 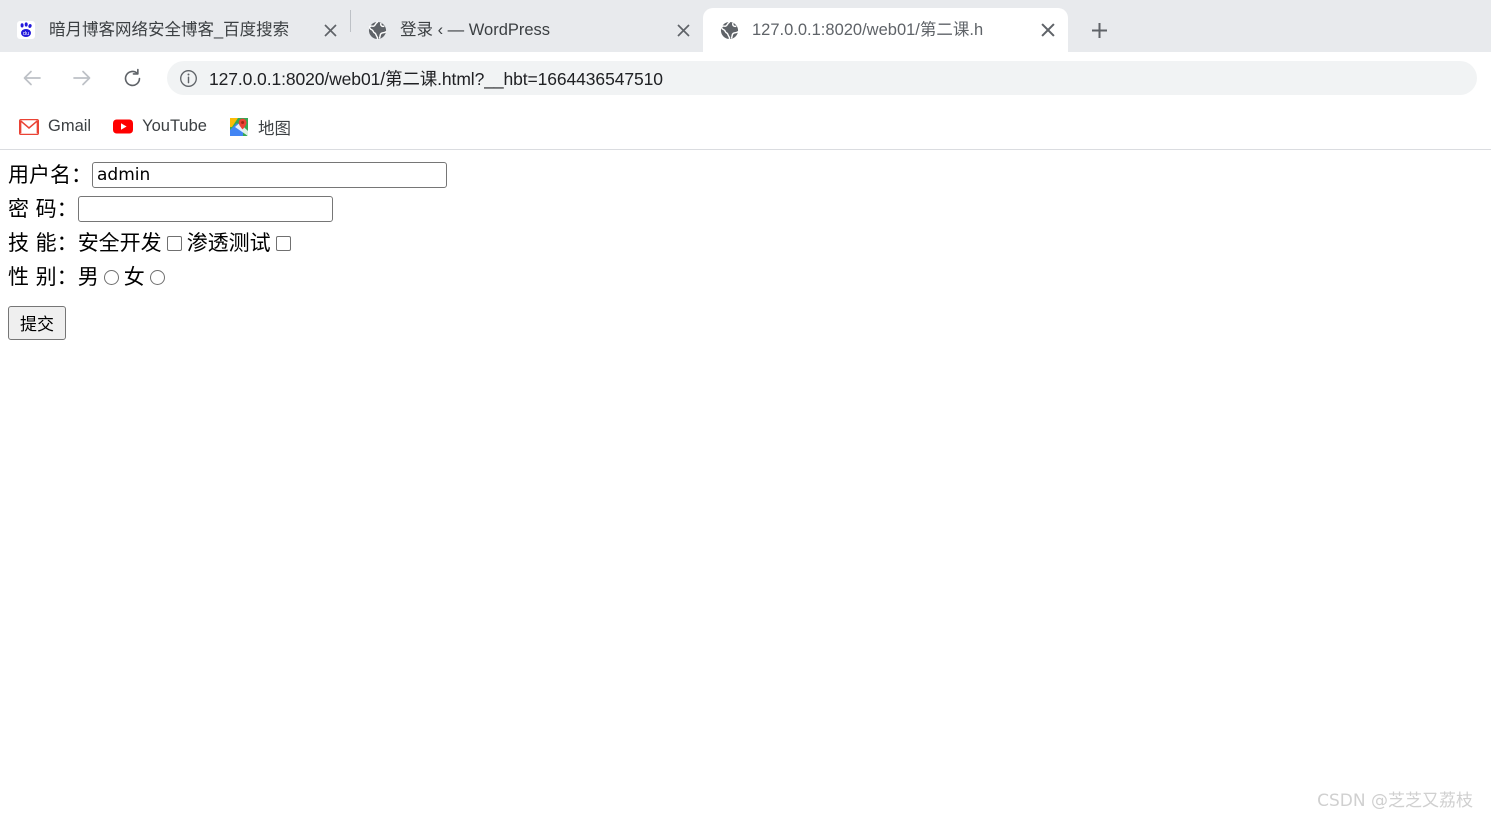 What do you see at coordinates (228, 242) in the screenshot?
I see `skill-option-label-2: 渗透测试` at bounding box center [228, 242].